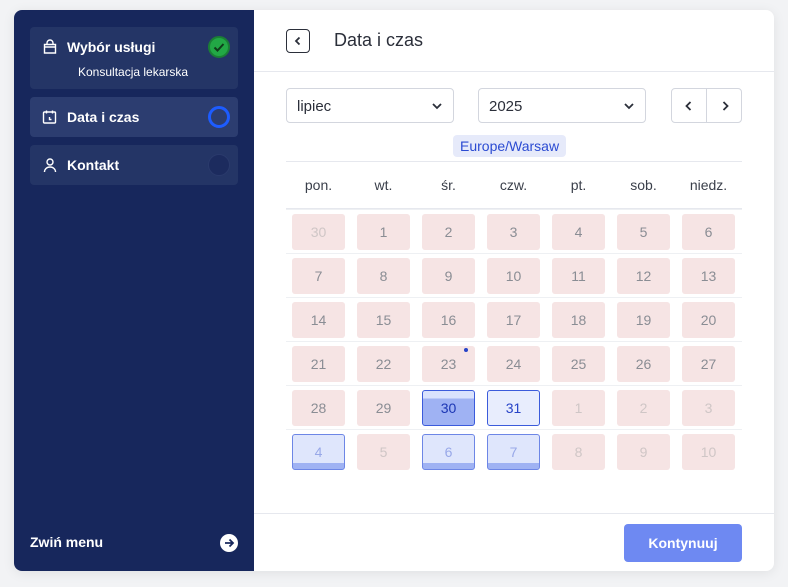 The width and height of the screenshot is (788, 587). I want to click on weekday-header: pon. wt. śr. czw. pt. sob. niedz., so click(514, 185).